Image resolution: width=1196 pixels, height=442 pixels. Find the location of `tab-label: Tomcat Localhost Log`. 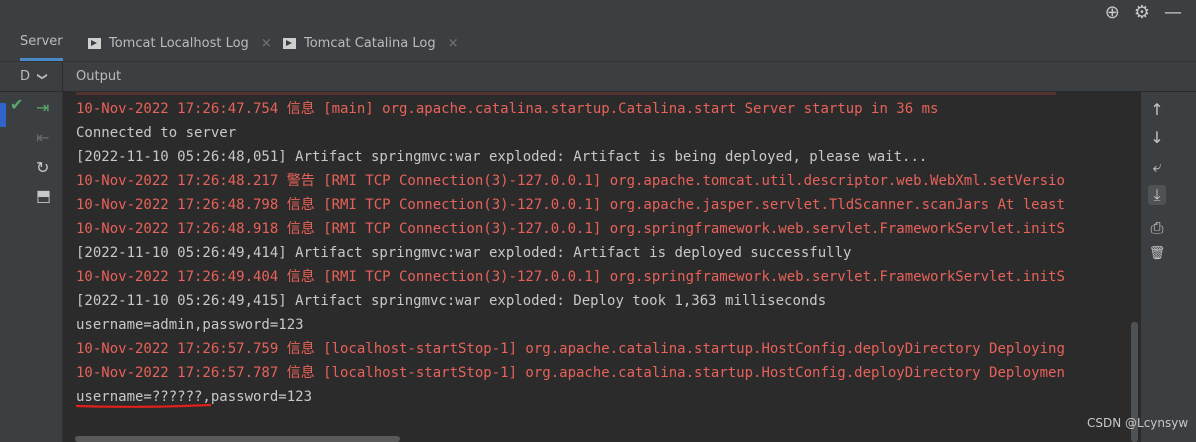

tab-label: Tomcat Localhost Log is located at coordinates (179, 43).